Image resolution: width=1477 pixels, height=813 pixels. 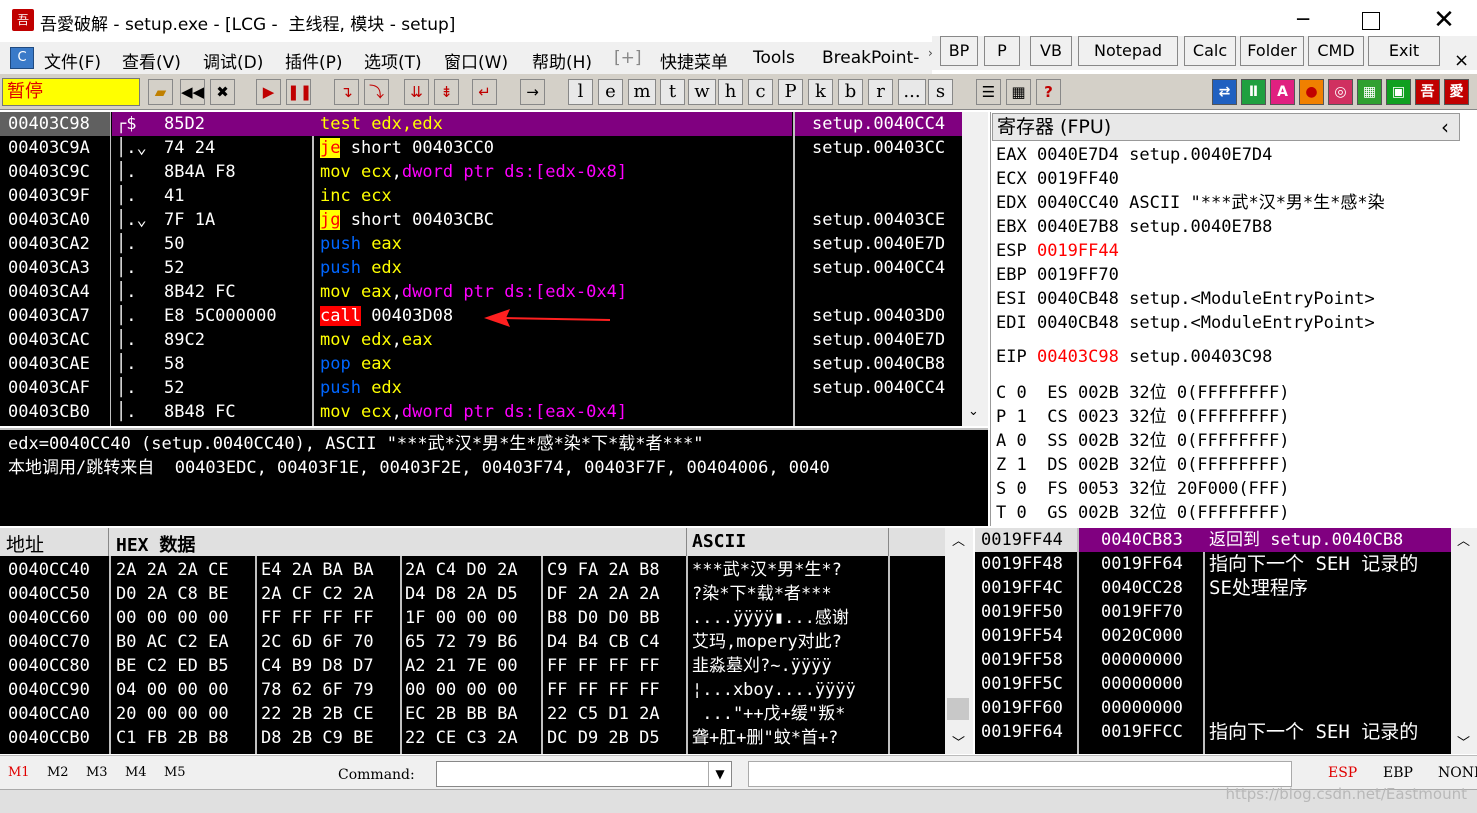 I want to click on disasm-instruction: call 00403D08, so click(x=386, y=316).